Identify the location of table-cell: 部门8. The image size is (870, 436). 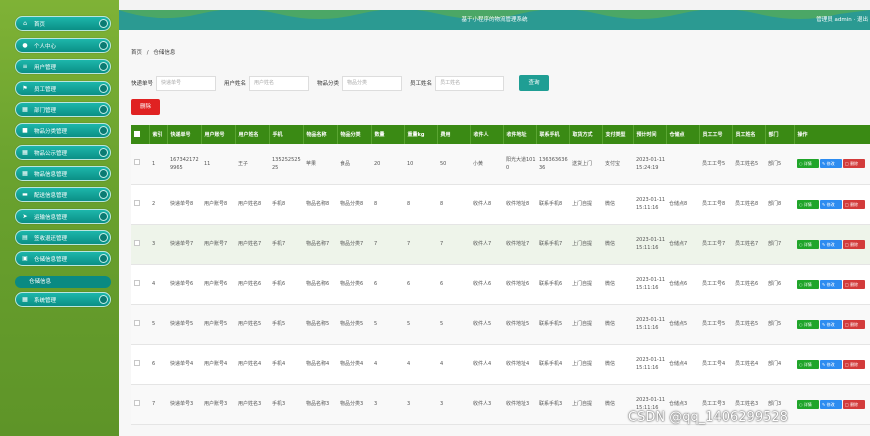
(779, 204).